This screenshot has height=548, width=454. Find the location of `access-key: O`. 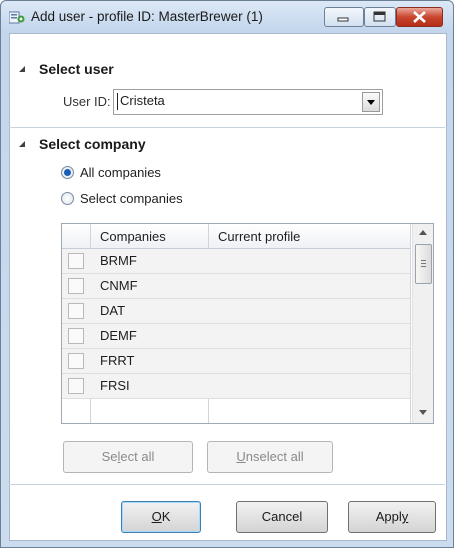

access-key: O is located at coordinates (156, 516).